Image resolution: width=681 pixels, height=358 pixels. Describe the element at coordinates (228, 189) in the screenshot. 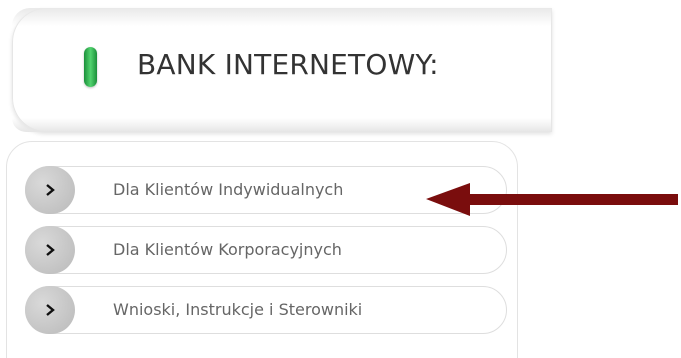

I see `menu-item-label: Dla Klientów Indywidualnych` at that location.